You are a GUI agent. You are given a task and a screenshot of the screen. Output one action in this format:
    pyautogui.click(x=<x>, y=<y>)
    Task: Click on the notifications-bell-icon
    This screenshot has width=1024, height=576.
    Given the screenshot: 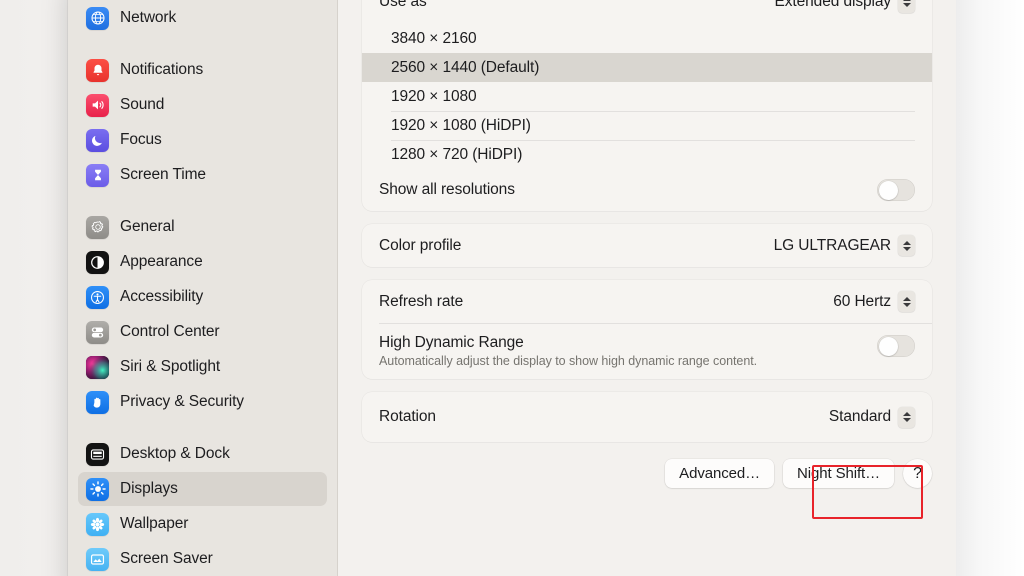 What is the action you would take?
    pyautogui.click(x=97, y=70)
    